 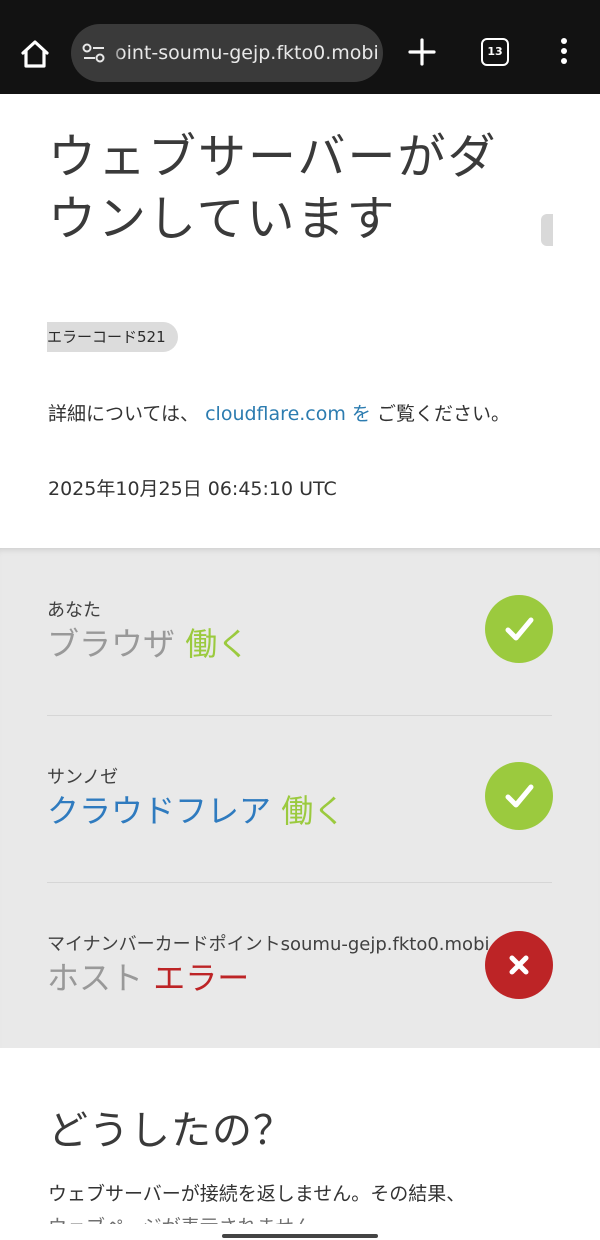 I want to click on scroll-indicator, so click(x=547, y=230).